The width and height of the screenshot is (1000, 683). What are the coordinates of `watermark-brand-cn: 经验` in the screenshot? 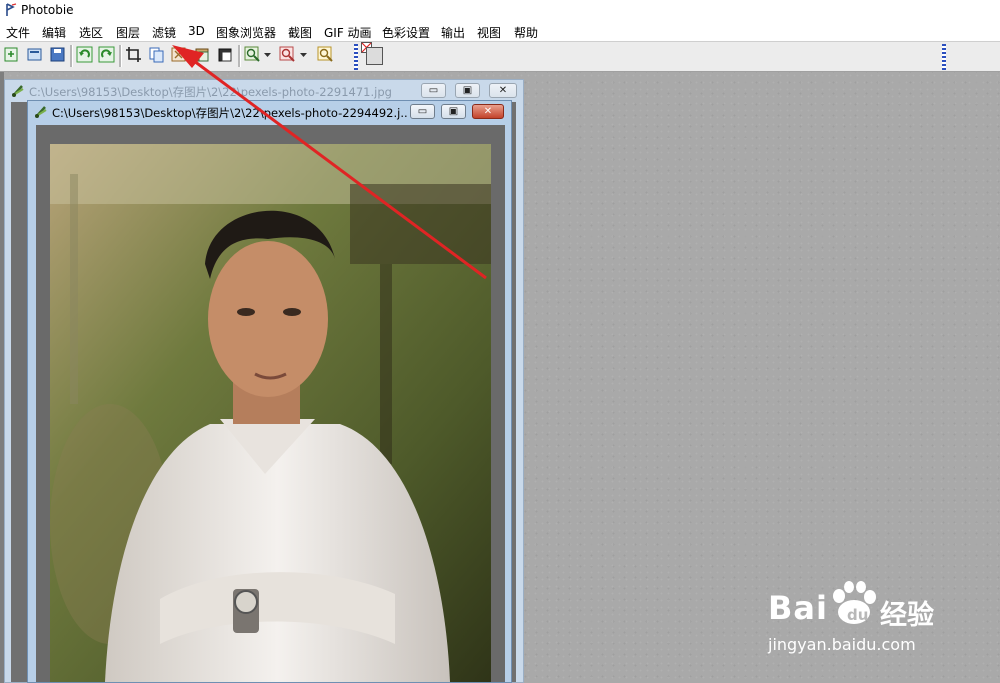 It's located at (907, 615).